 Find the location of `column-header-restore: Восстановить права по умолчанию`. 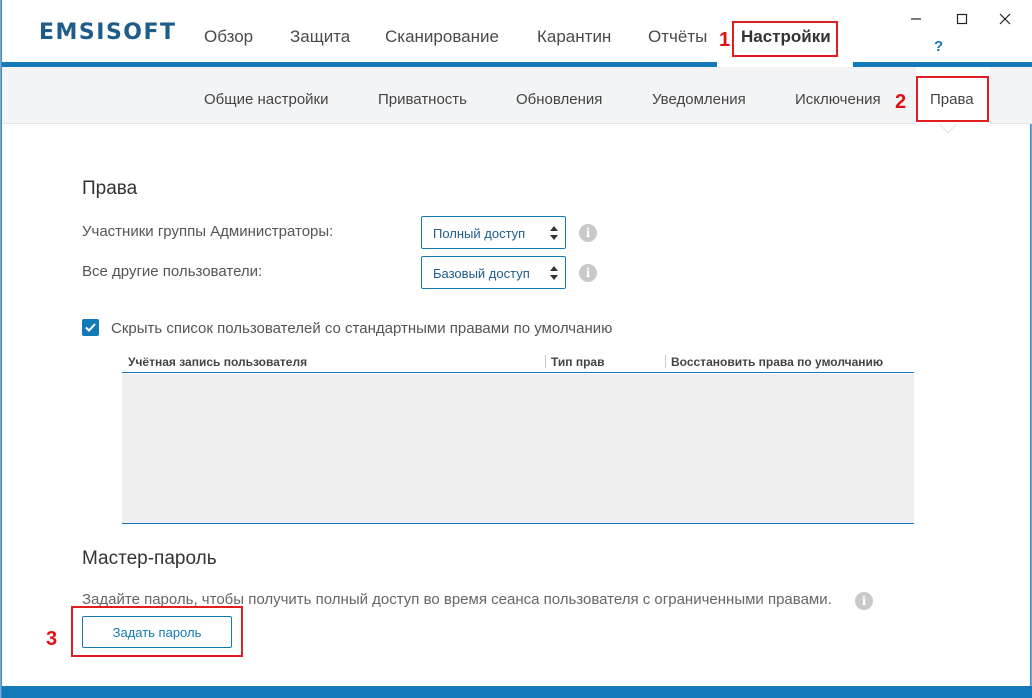

column-header-restore: Восстановить права по умолчанию is located at coordinates (777, 362).